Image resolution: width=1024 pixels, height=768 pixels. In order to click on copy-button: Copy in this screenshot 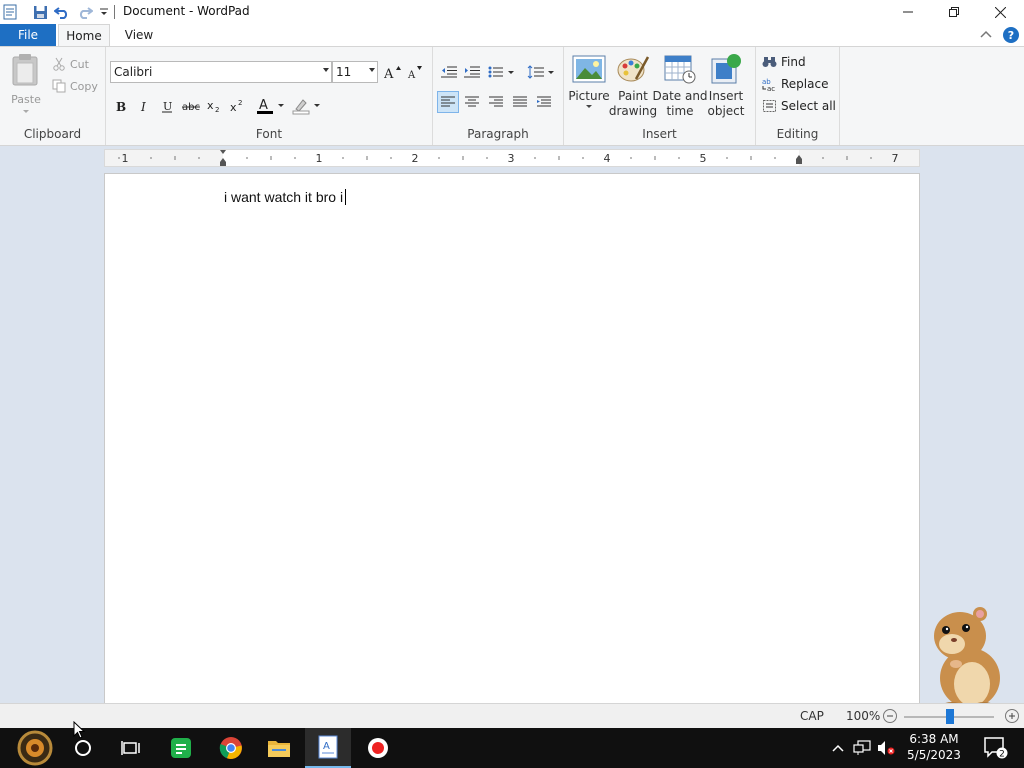, I will do `click(75, 86)`.